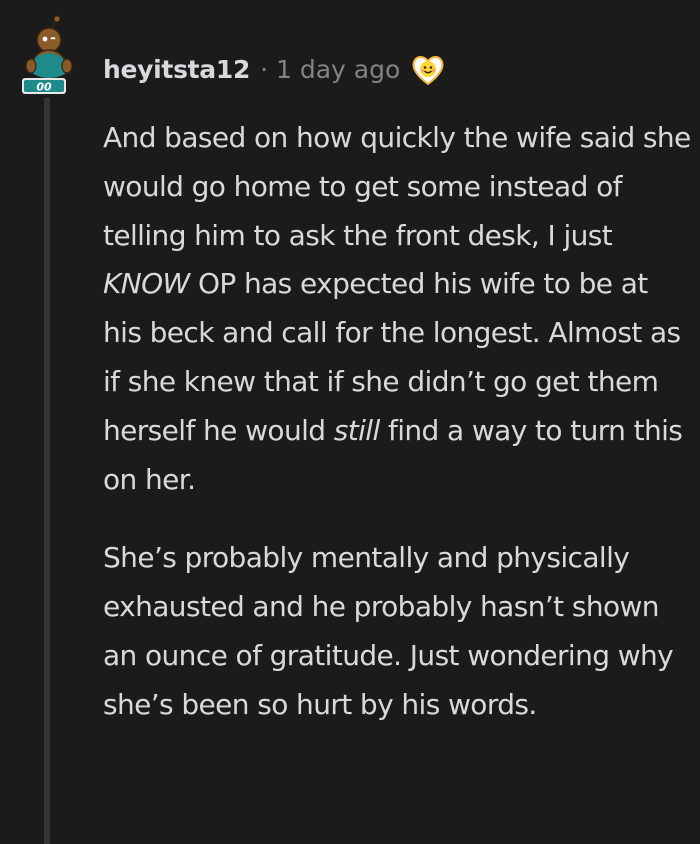 This screenshot has height=844, width=700. What do you see at coordinates (428, 69) in the screenshot?
I see `wholesome-award-icon` at bounding box center [428, 69].